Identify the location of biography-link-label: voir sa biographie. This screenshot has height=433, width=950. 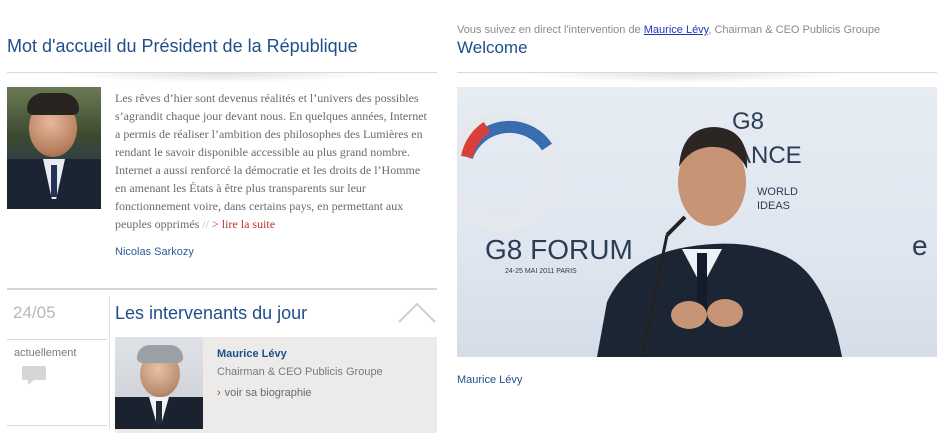
(268, 393).